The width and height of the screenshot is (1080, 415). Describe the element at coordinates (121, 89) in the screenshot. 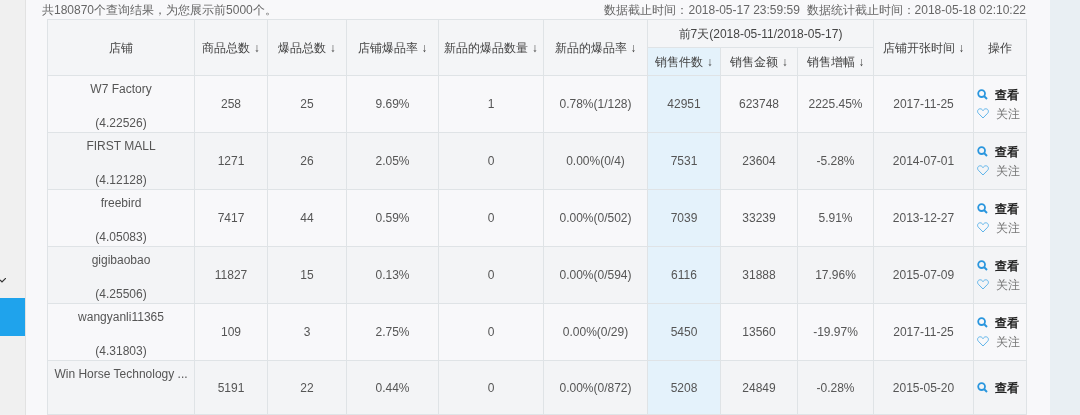

I see `shop-name: W7 Factory` at that location.